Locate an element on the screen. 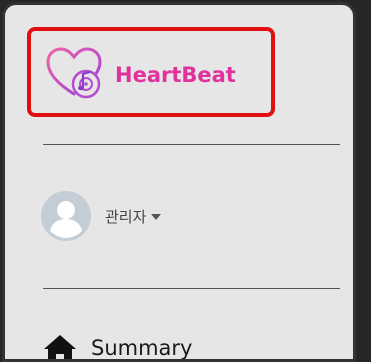 The image size is (371, 362). nav-item-label: Summary is located at coordinates (142, 348).